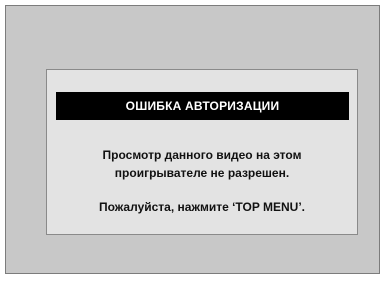  I want to click on instruction-message: Пожалуйста, нажмите ‘TOP MENU’., so click(201, 207).